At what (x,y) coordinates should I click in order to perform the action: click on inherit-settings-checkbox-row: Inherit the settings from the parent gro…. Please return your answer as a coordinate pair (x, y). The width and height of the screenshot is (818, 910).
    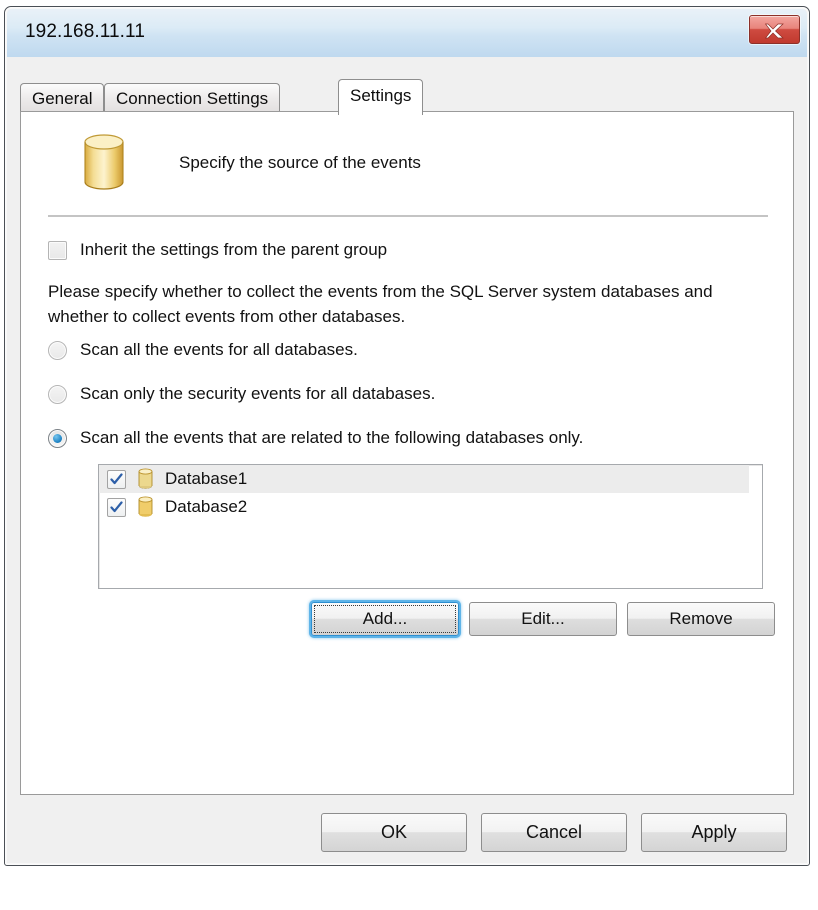
    Looking at the image, I should click on (217, 250).